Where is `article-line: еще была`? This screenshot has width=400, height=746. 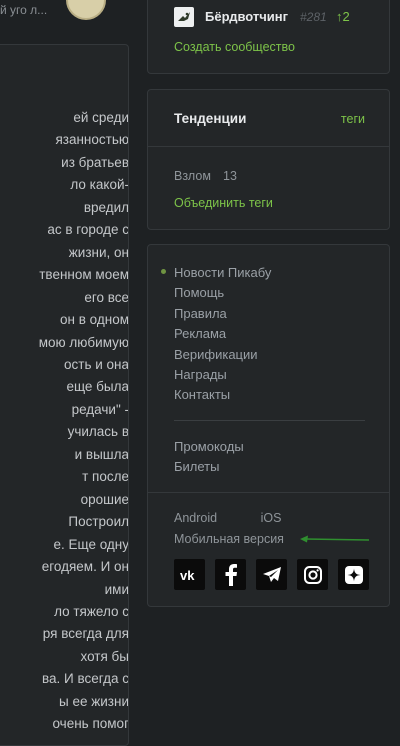
article-line: еще была is located at coordinates (97, 387).